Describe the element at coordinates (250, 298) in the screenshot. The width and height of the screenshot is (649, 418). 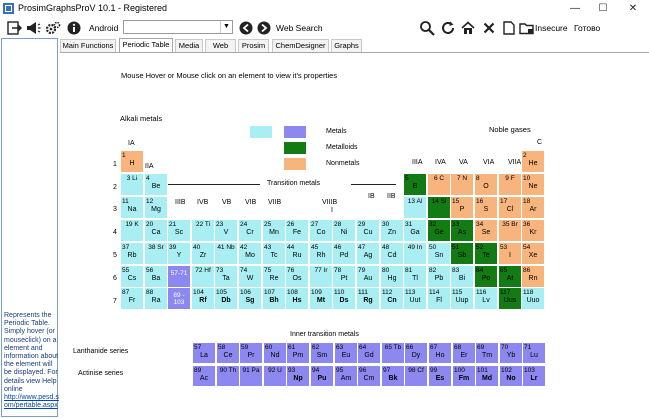
I see `element-cell-sg: 106 Sg` at that location.